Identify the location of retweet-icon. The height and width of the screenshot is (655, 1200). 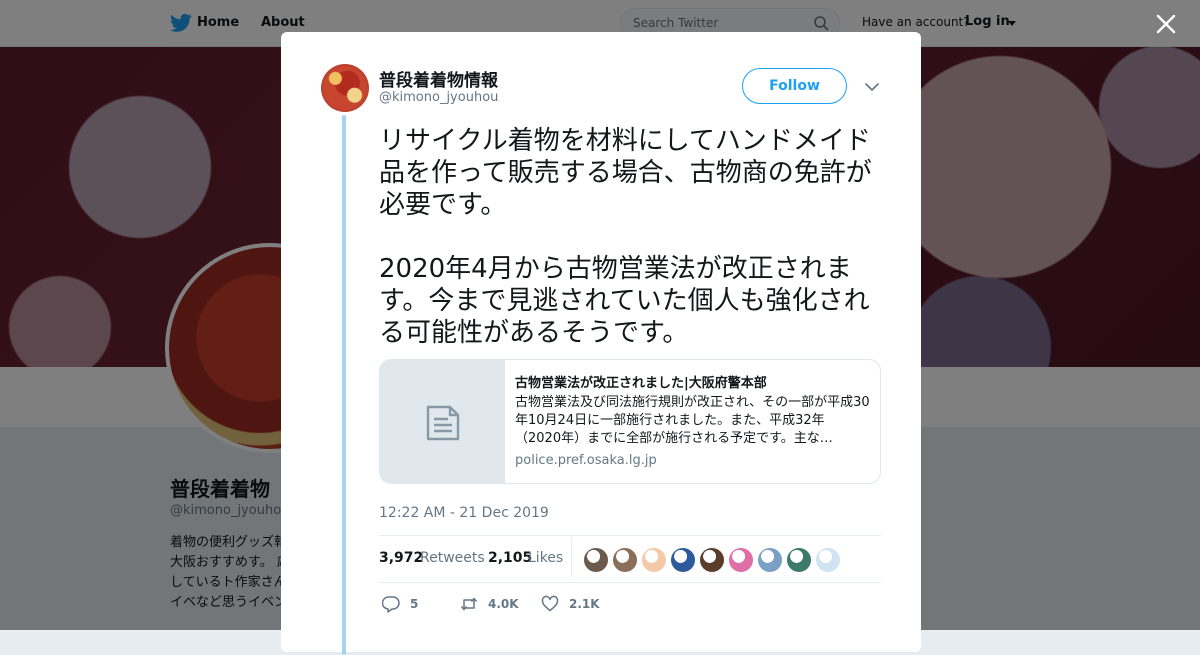
(469, 604).